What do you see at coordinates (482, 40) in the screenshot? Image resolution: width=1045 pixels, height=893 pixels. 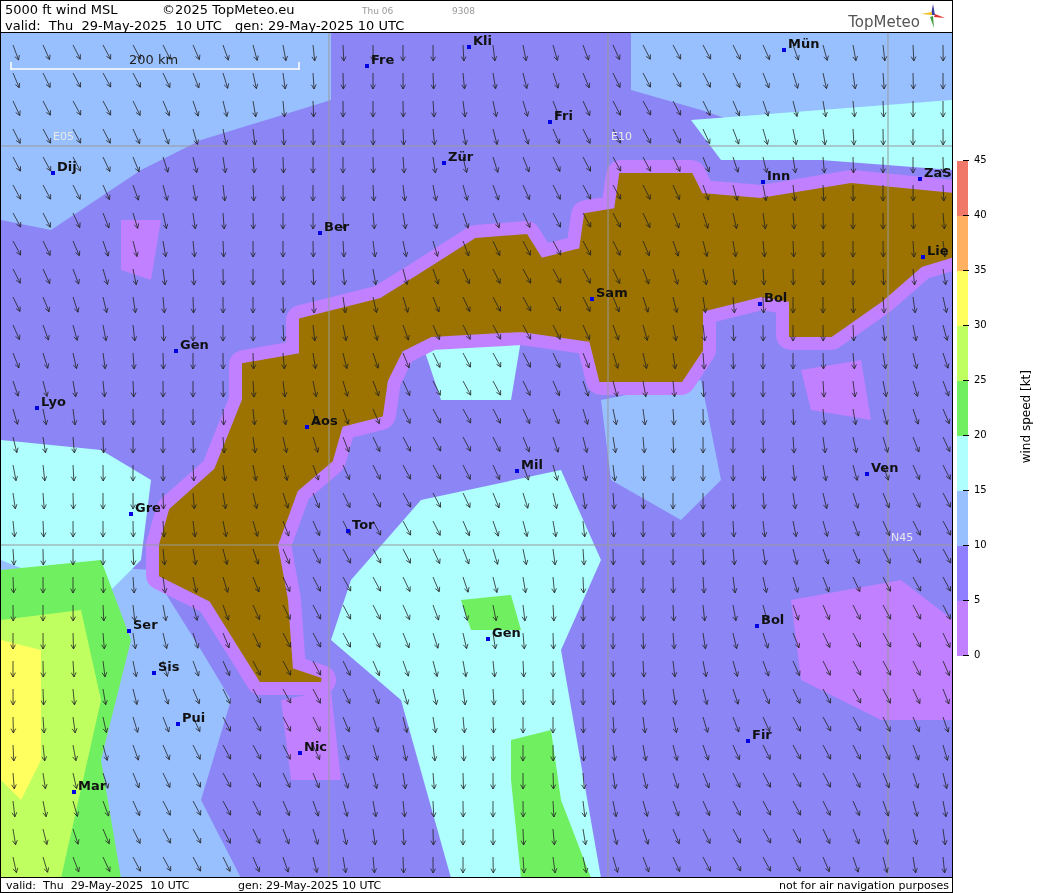 I see `city-label: Kli` at bounding box center [482, 40].